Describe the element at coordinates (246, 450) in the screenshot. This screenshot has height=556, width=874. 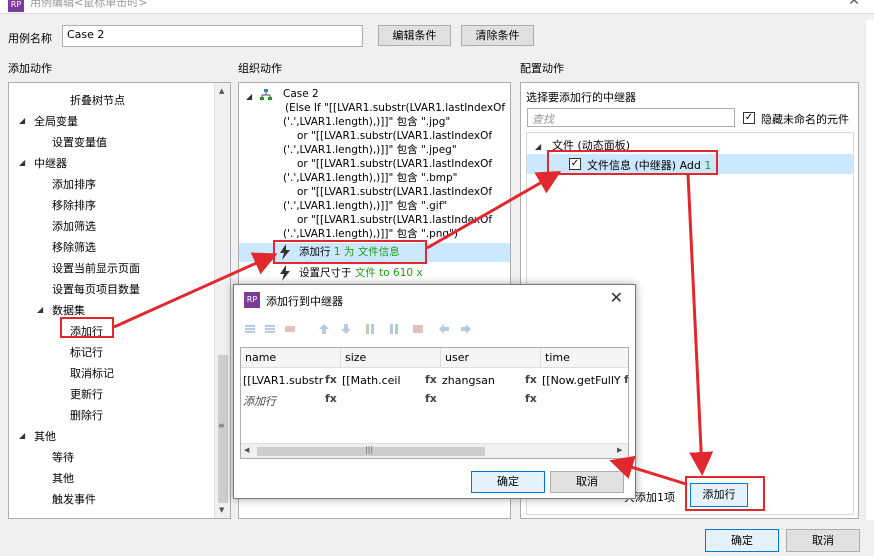
I see `scroll-left-icon: ◀` at that location.